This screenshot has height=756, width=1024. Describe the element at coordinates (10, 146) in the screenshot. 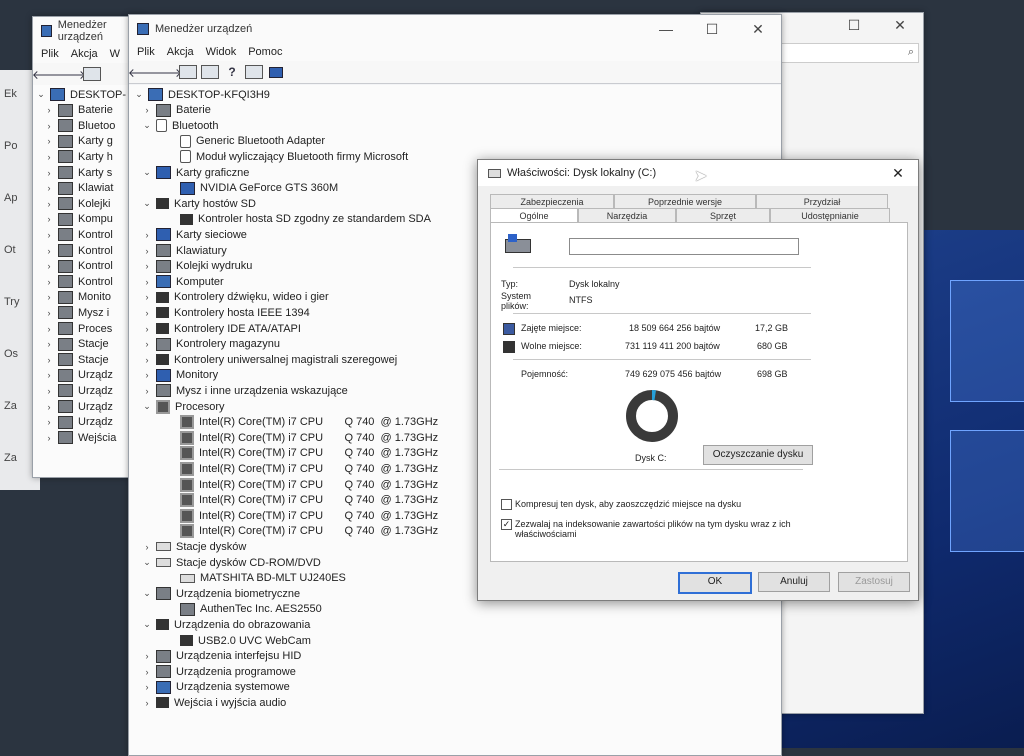

I see `left-window-nav-item: Po` at that location.